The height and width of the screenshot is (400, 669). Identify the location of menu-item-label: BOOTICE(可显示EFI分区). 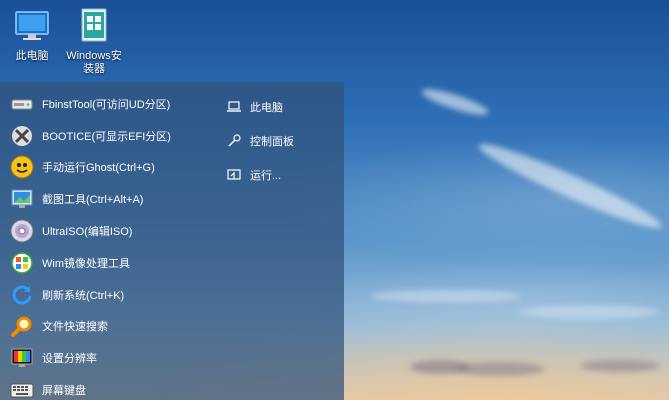
(106, 136).